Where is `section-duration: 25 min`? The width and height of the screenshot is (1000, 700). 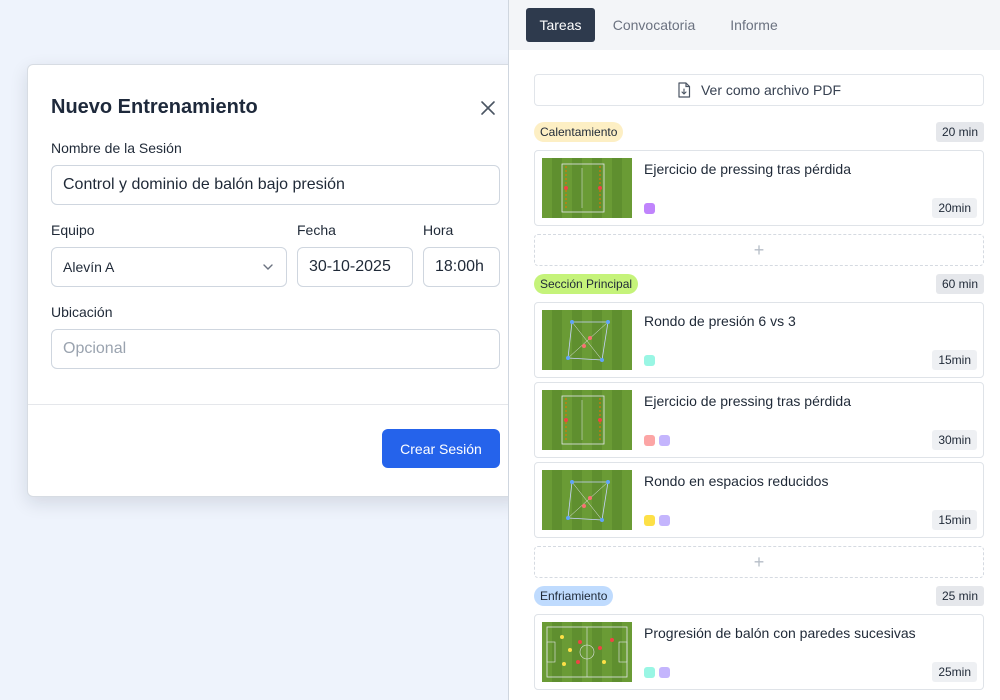
section-duration: 25 min is located at coordinates (959, 596).